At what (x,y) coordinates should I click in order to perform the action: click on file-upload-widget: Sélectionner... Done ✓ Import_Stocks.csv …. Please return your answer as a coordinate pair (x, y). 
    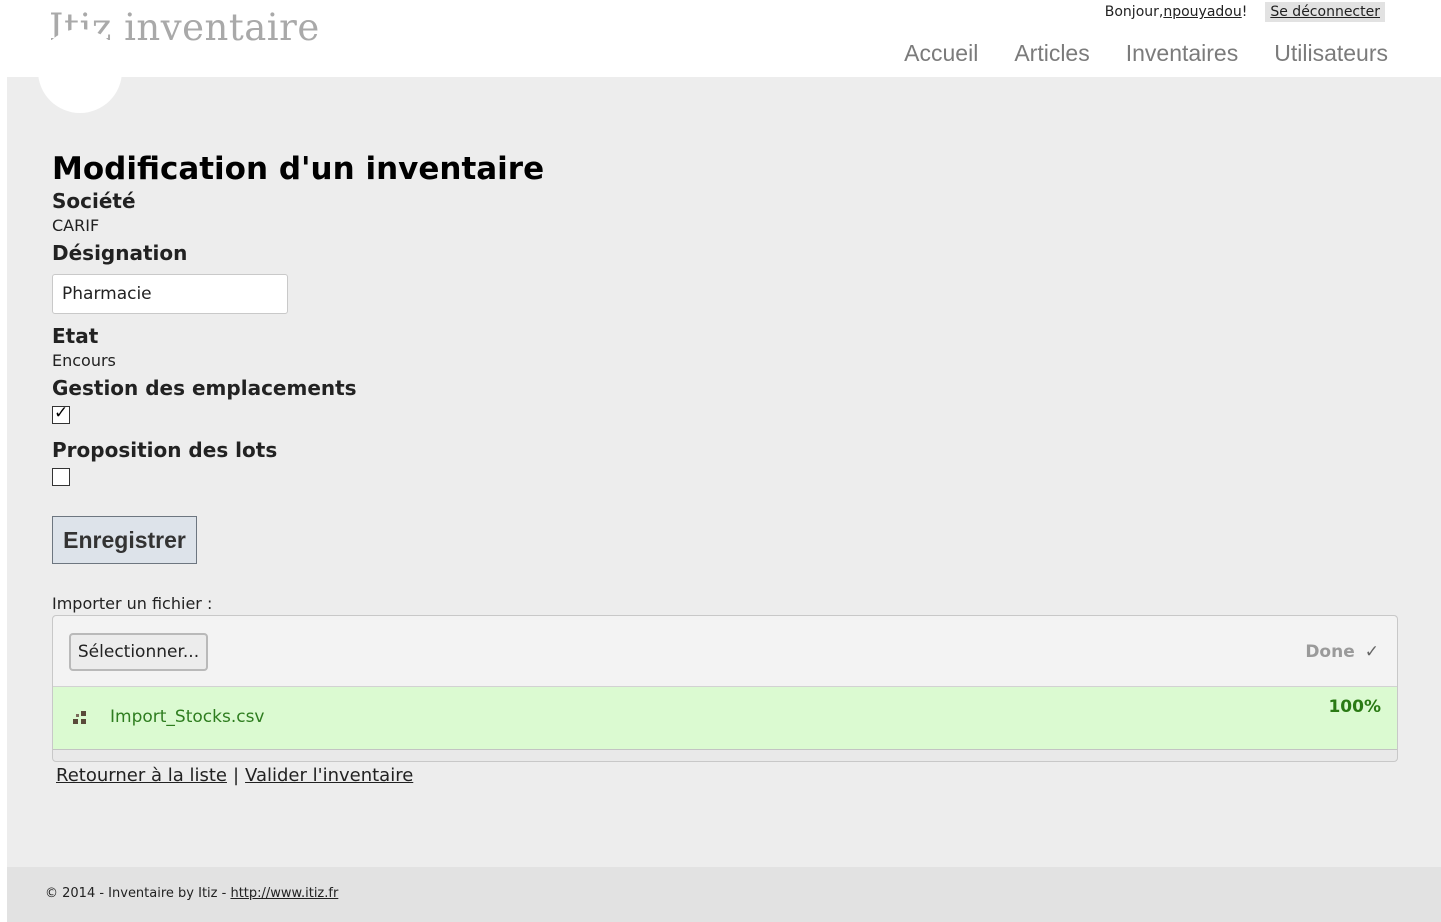
    Looking at the image, I should click on (725, 688).